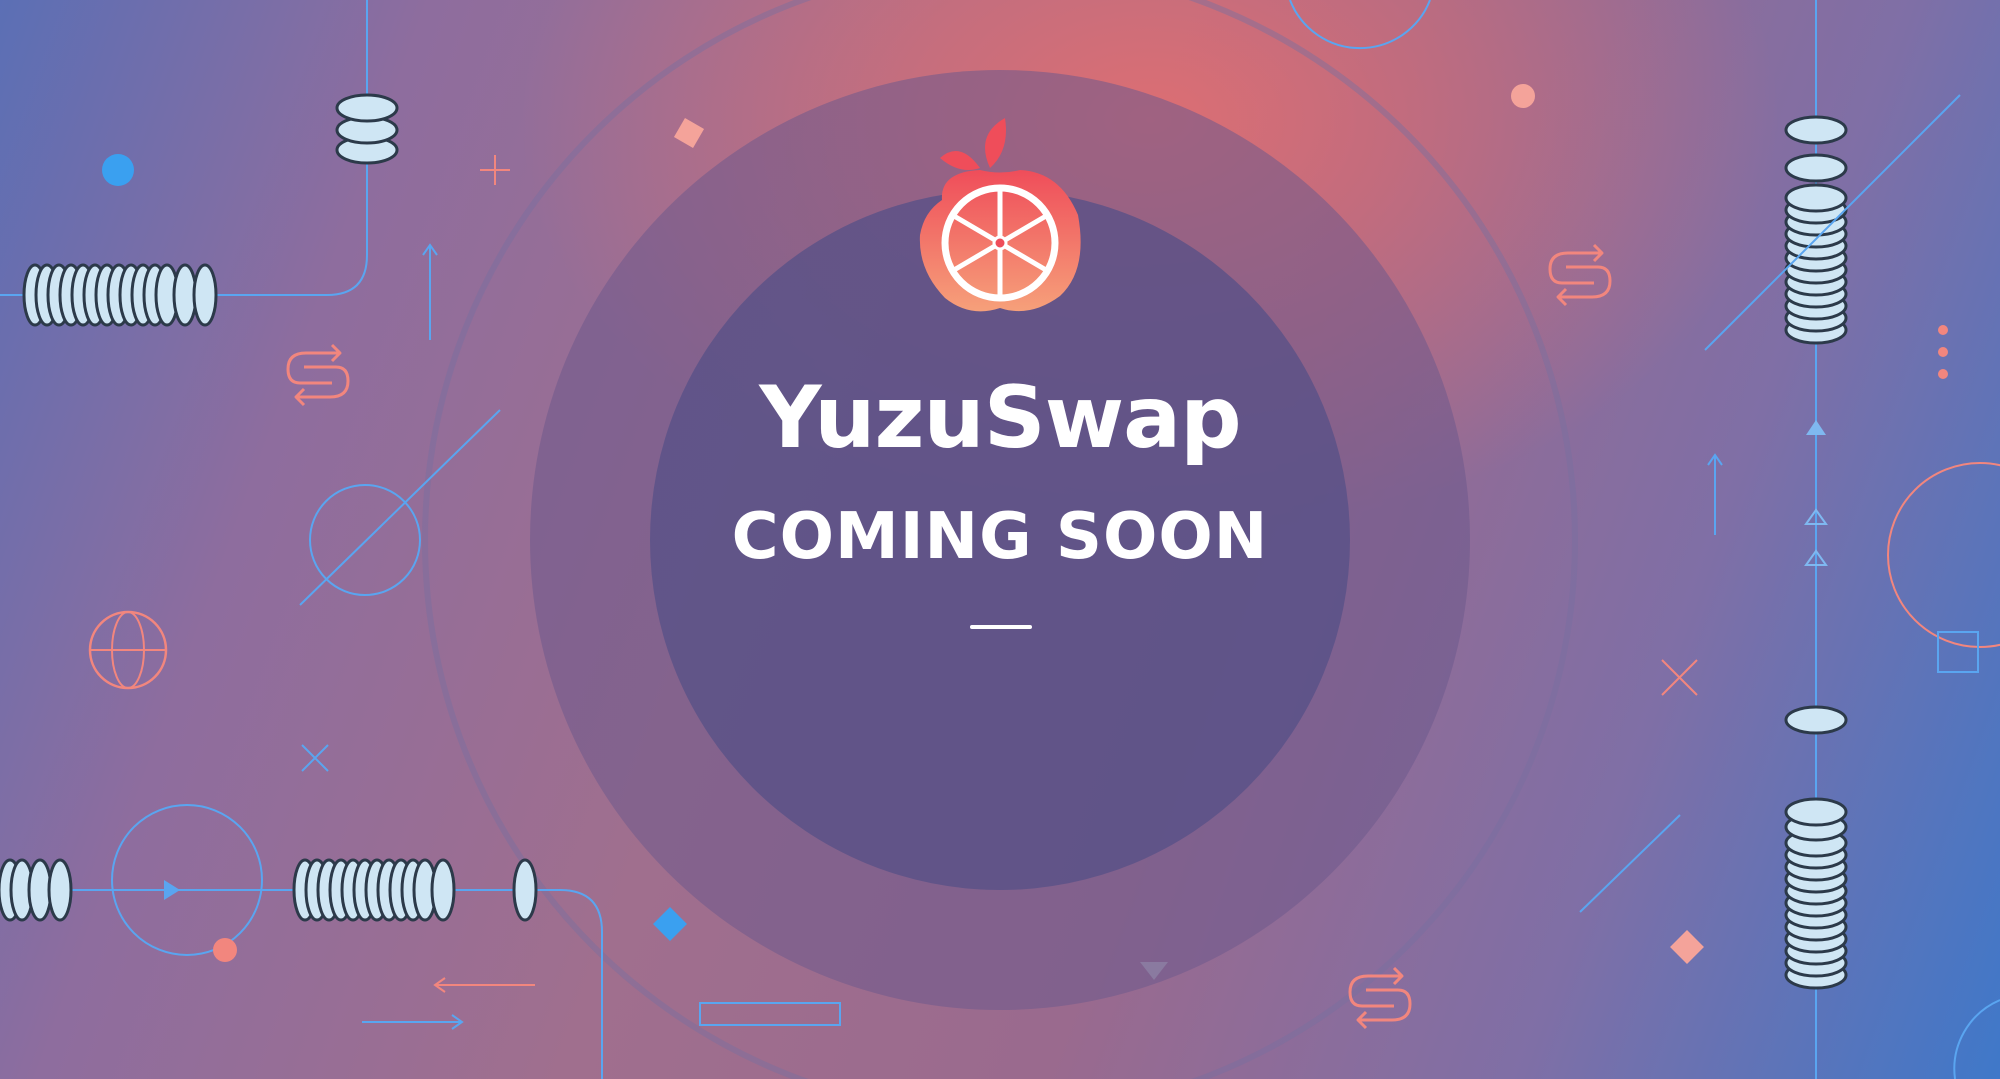 The image size is (2000, 1079). What do you see at coordinates (1000, 418) in the screenshot?
I see `brand-title: YuzuSwap` at bounding box center [1000, 418].